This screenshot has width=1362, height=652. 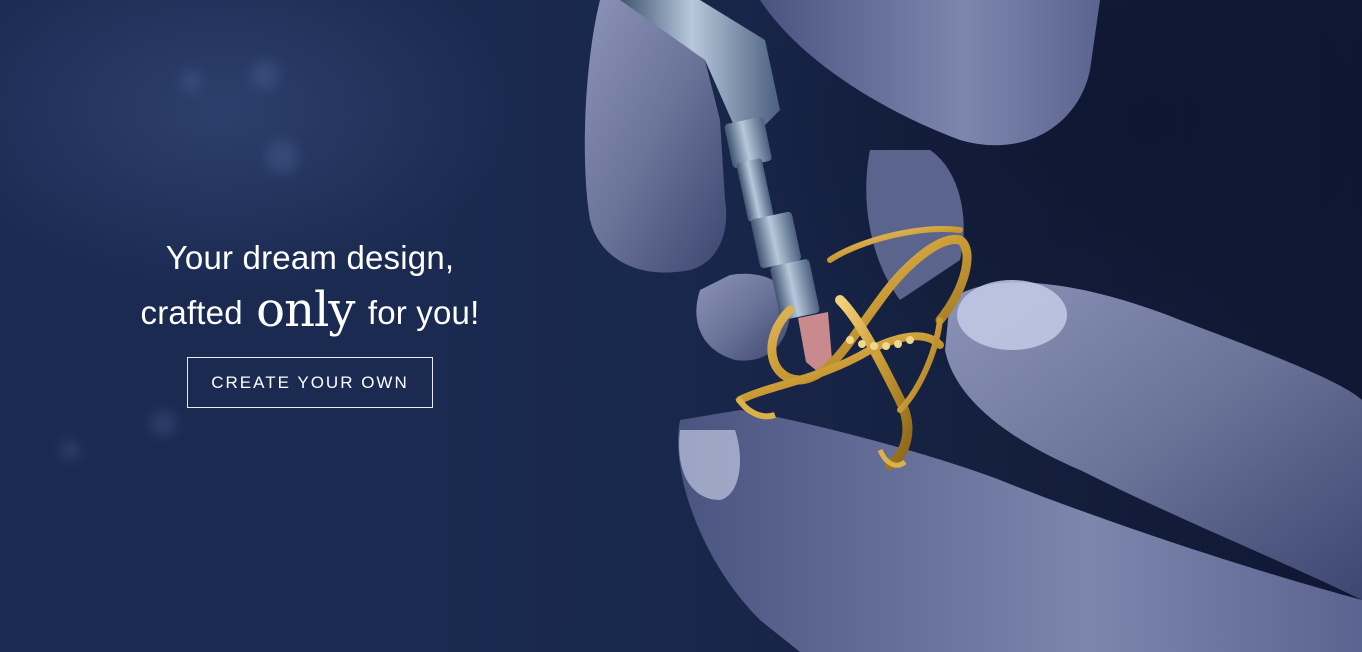 I want to click on headline-text-before: crafted, so click(x=191, y=312).